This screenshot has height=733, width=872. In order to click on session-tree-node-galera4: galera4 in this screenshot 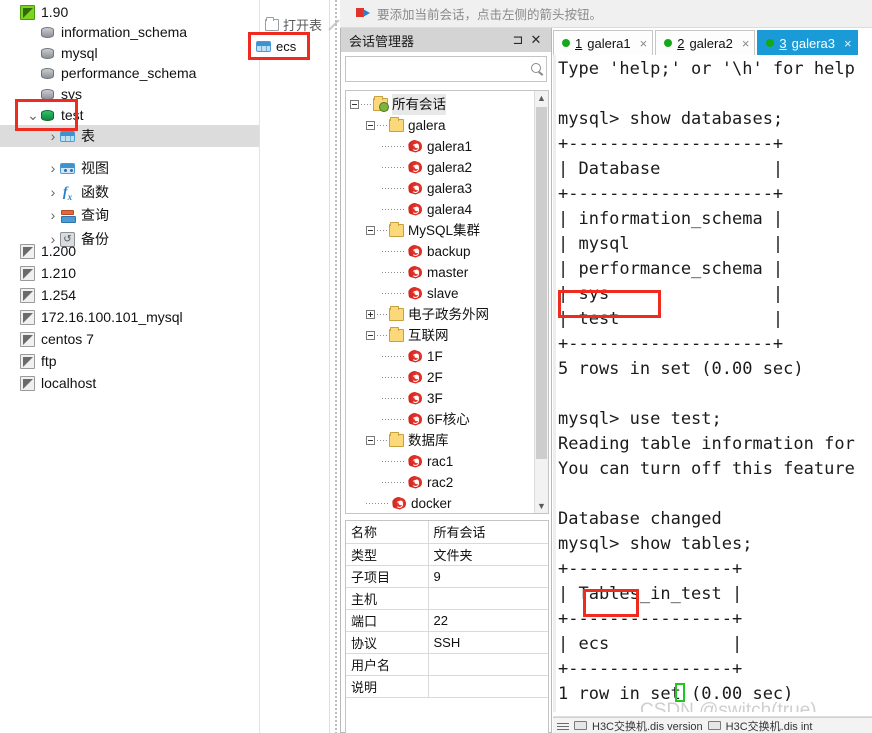, I will do `click(440, 209)`.